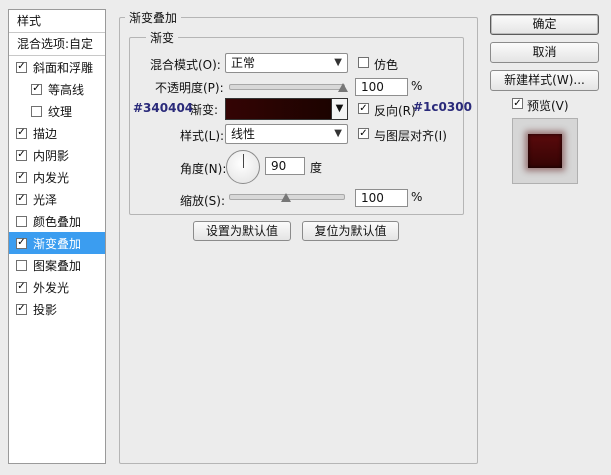  Describe the element at coordinates (60, 111) in the screenshot. I see `sidebar-item-label: 纹理` at that location.